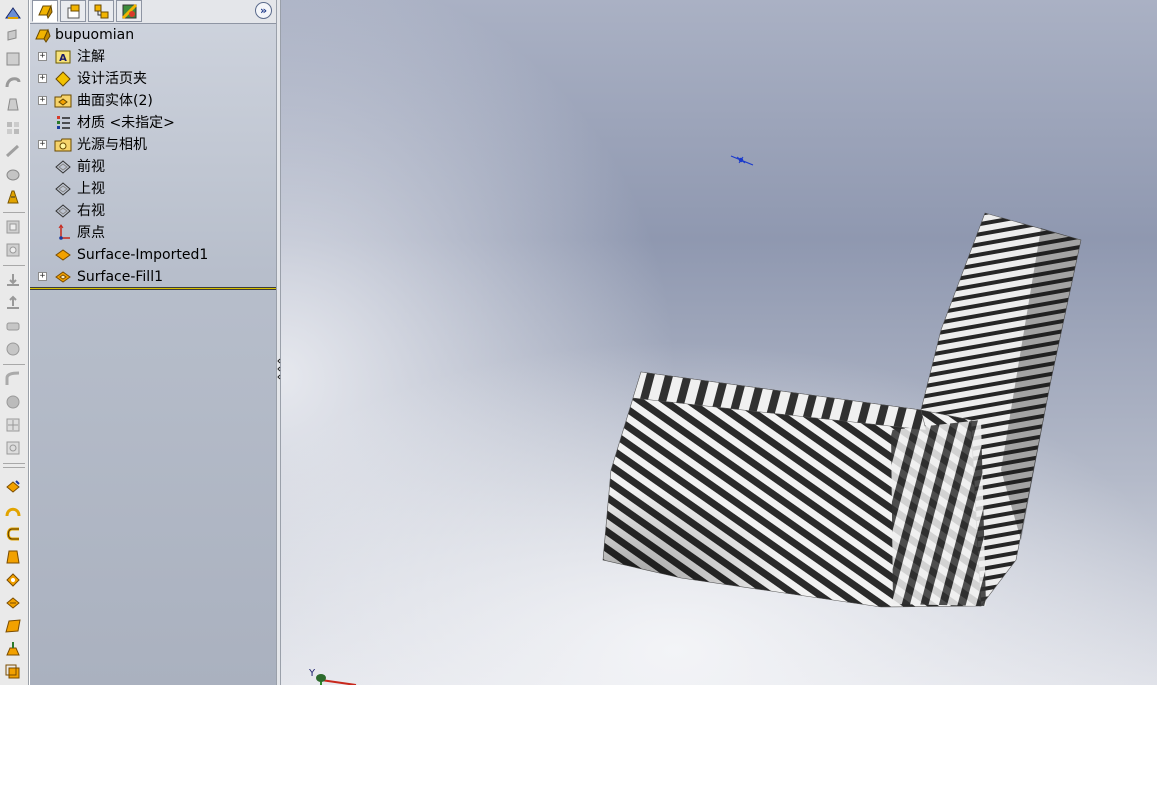  What do you see at coordinates (13, 402) in the screenshot?
I see `chamfer-icon` at bounding box center [13, 402].